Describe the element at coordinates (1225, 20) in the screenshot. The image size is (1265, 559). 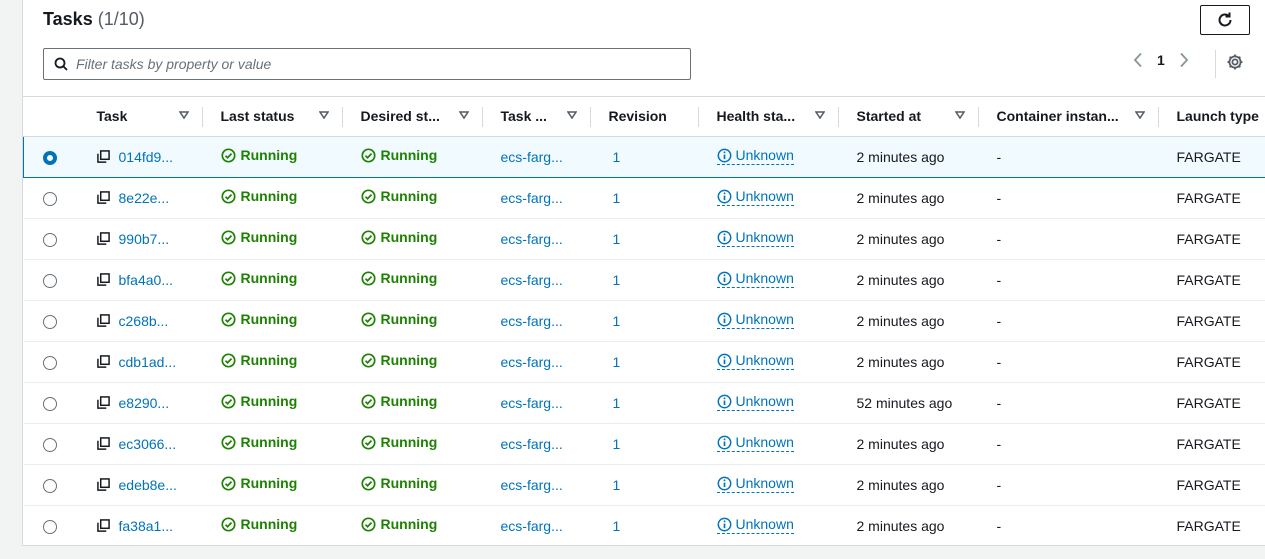
I see `refresh-button` at that location.